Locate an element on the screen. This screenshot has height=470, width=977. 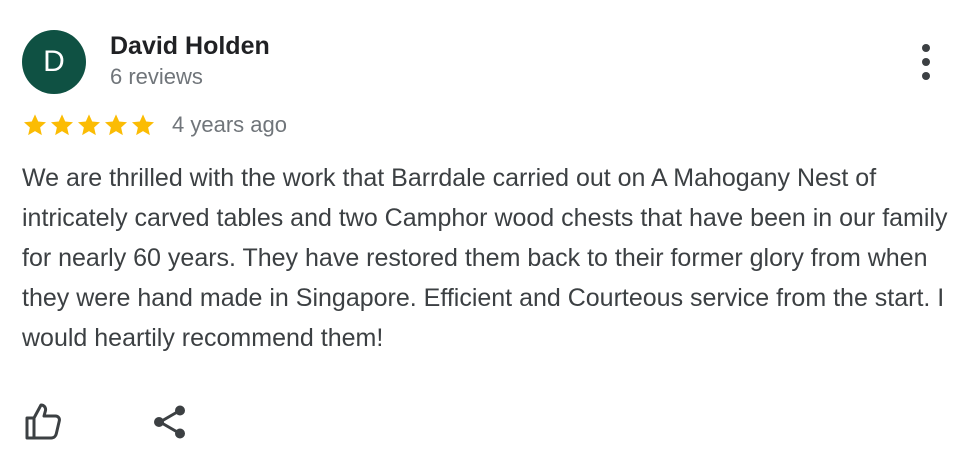
author-name: David Holden is located at coordinates (190, 46).